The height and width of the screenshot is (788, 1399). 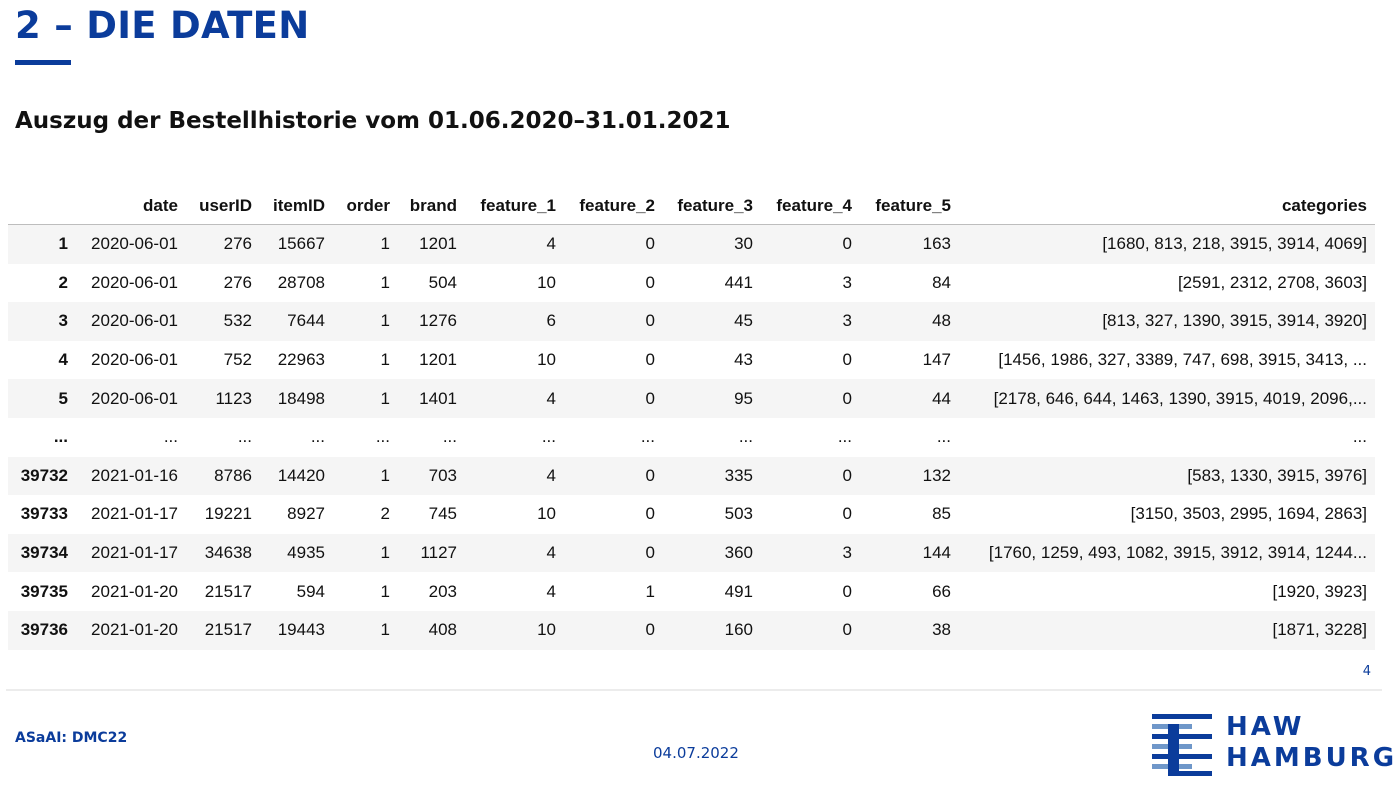 I want to click on cell-feature-3: 335, so click(x=738, y=475).